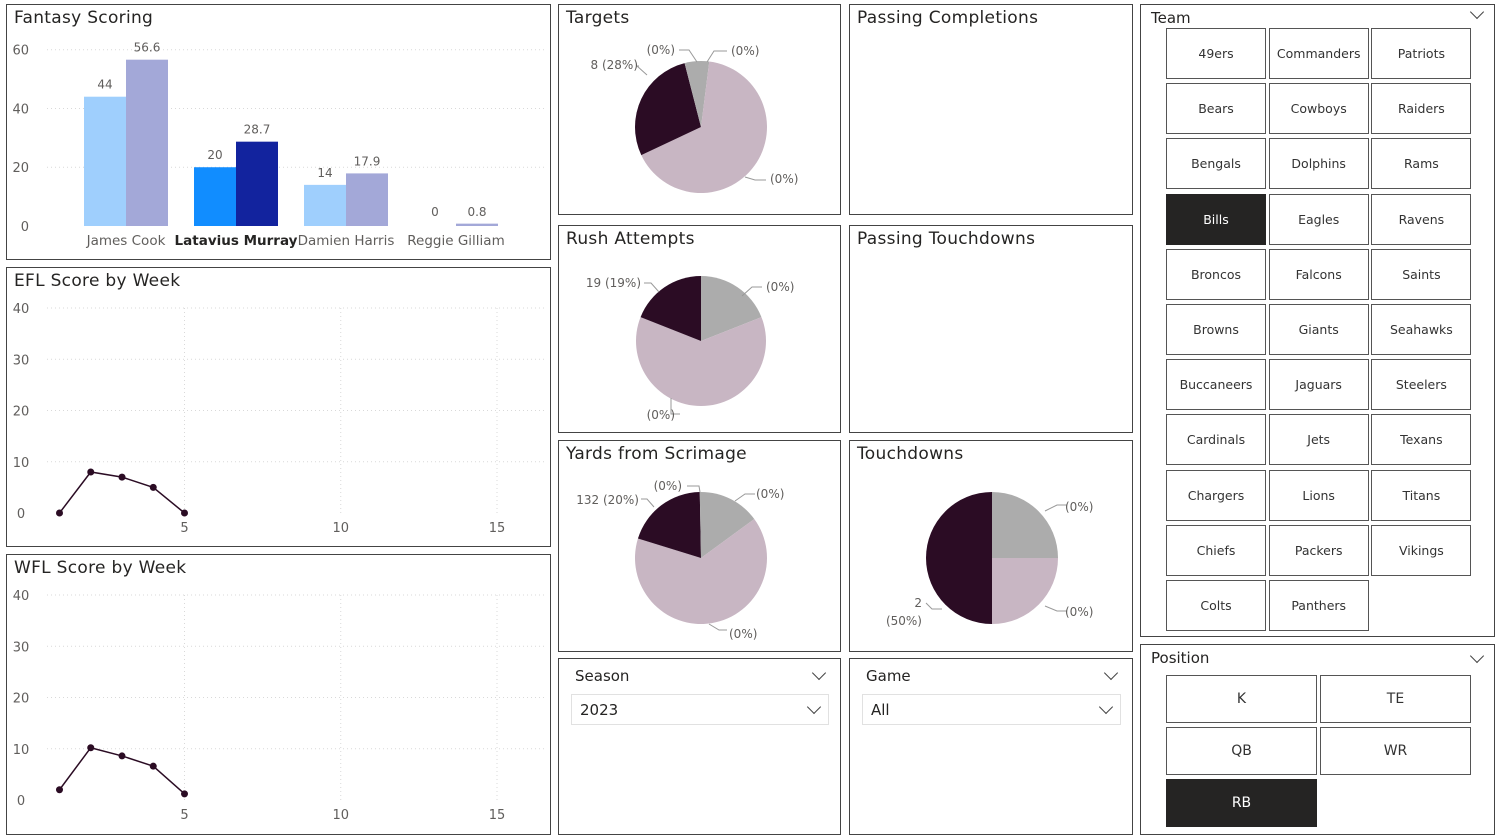  Describe the element at coordinates (814, 707) in the screenshot. I see `chevron-down-icon` at that location.